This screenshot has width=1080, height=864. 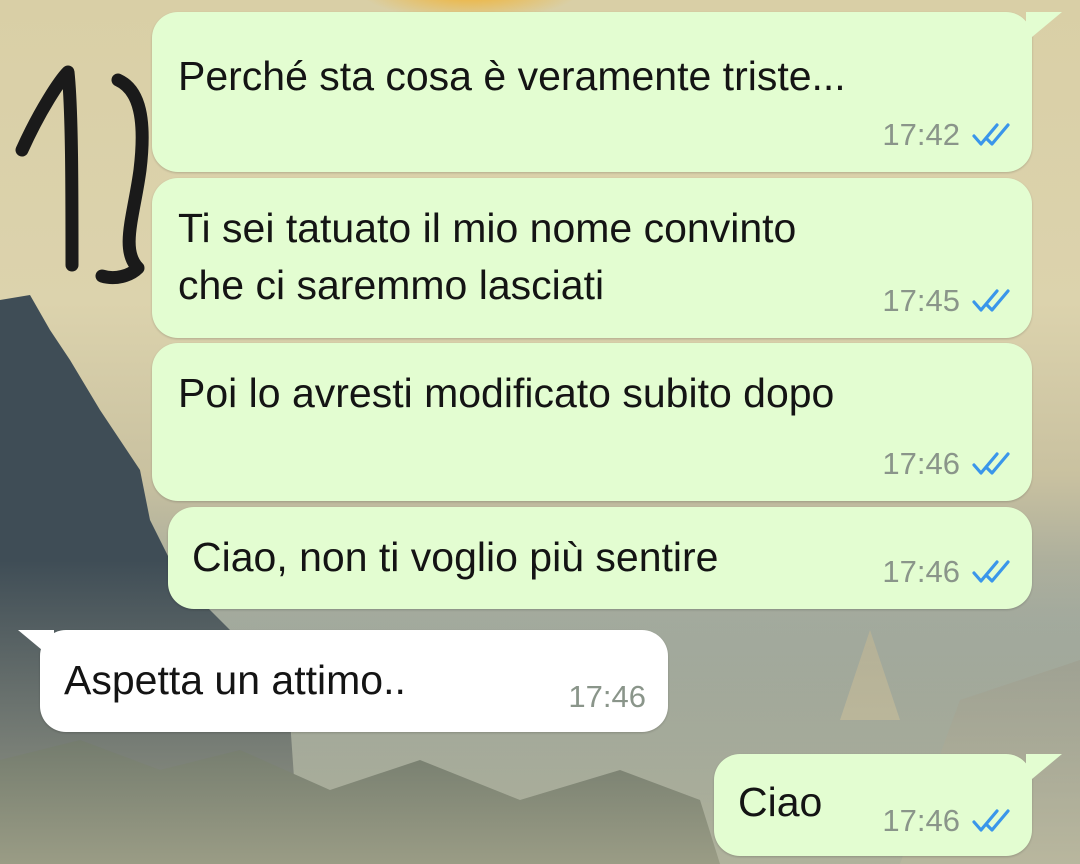 I want to click on message-meta: 17:42, so click(x=948, y=135).